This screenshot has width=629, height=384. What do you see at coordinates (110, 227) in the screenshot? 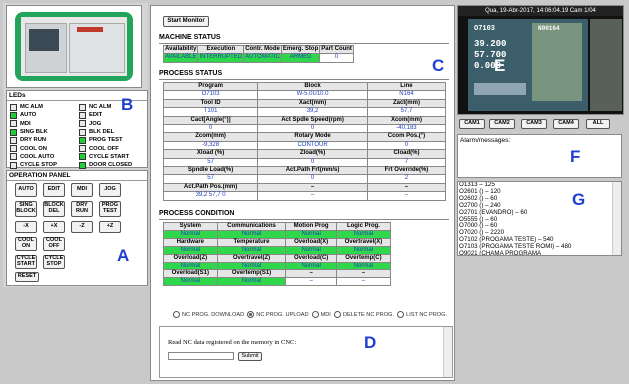
I see `plus-z-button: +Z` at bounding box center [110, 227].